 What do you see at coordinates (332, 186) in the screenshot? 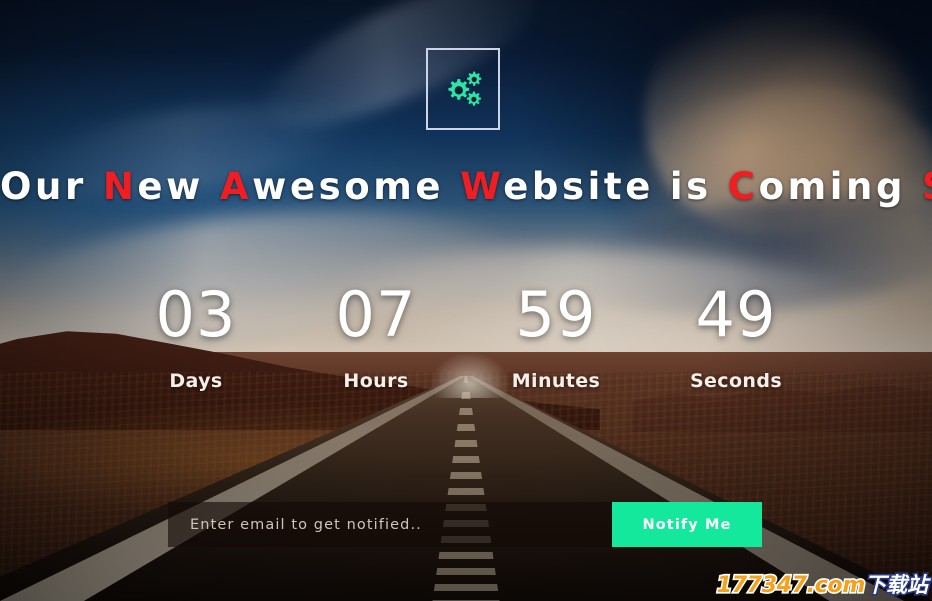
I see `title-word: Awesome` at bounding box center [332, 186].